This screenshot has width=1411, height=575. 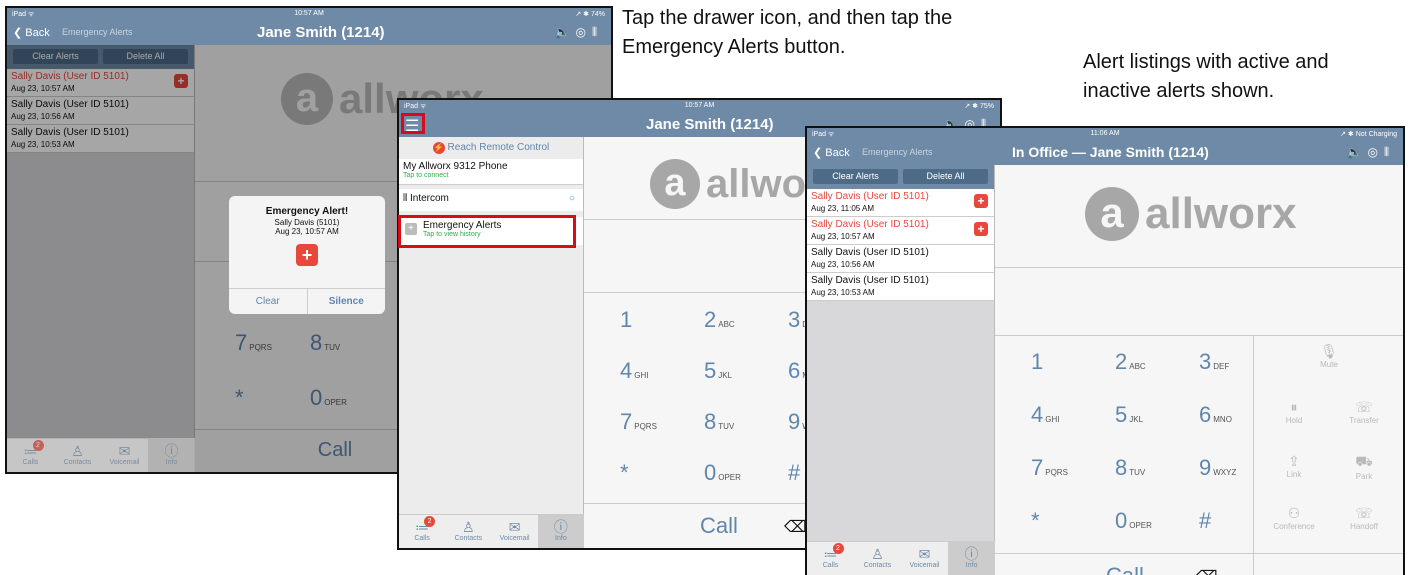 I want to click on dialog-line: Aug 23, 10:57 AM, so click(x=307, y=231).